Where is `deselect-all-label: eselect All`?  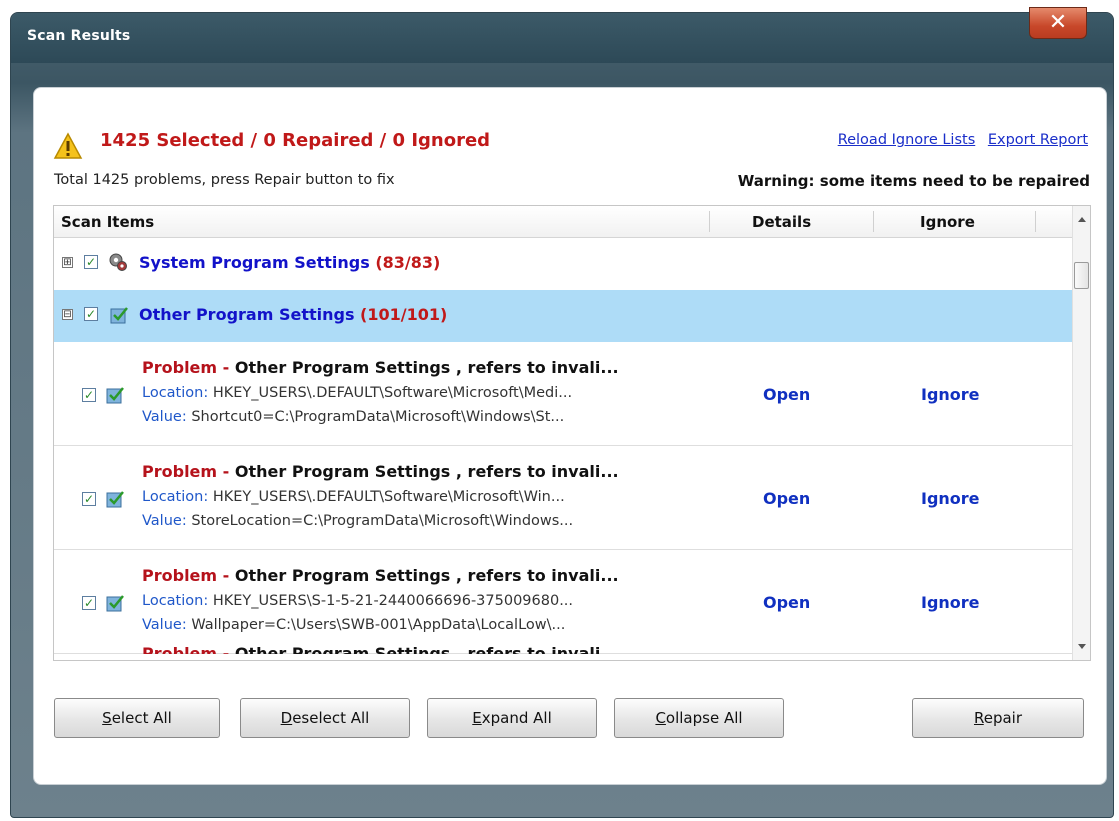 deselect-all-label: eselect All is located at coordinates (331, 718).